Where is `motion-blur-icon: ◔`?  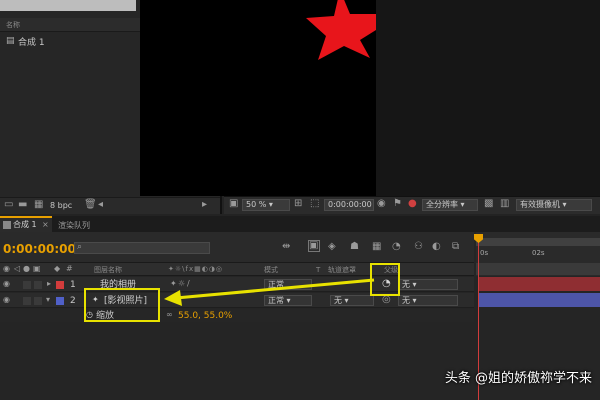
motion-blur-icon: ◔ is located at coordinates (396, 247).